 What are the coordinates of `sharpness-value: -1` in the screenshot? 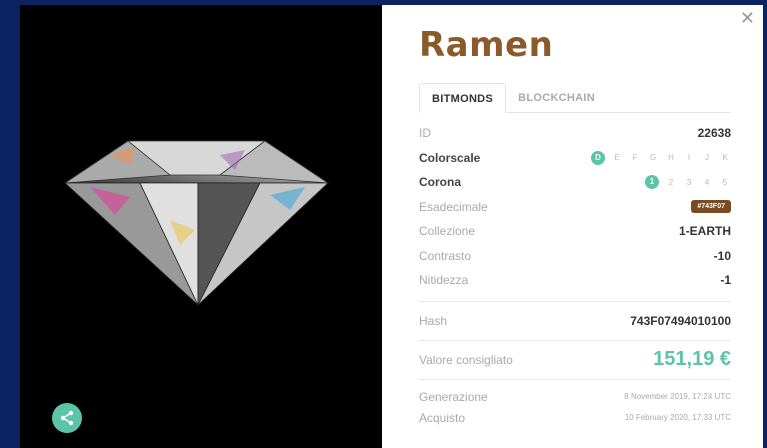 It's located at (725, 280).